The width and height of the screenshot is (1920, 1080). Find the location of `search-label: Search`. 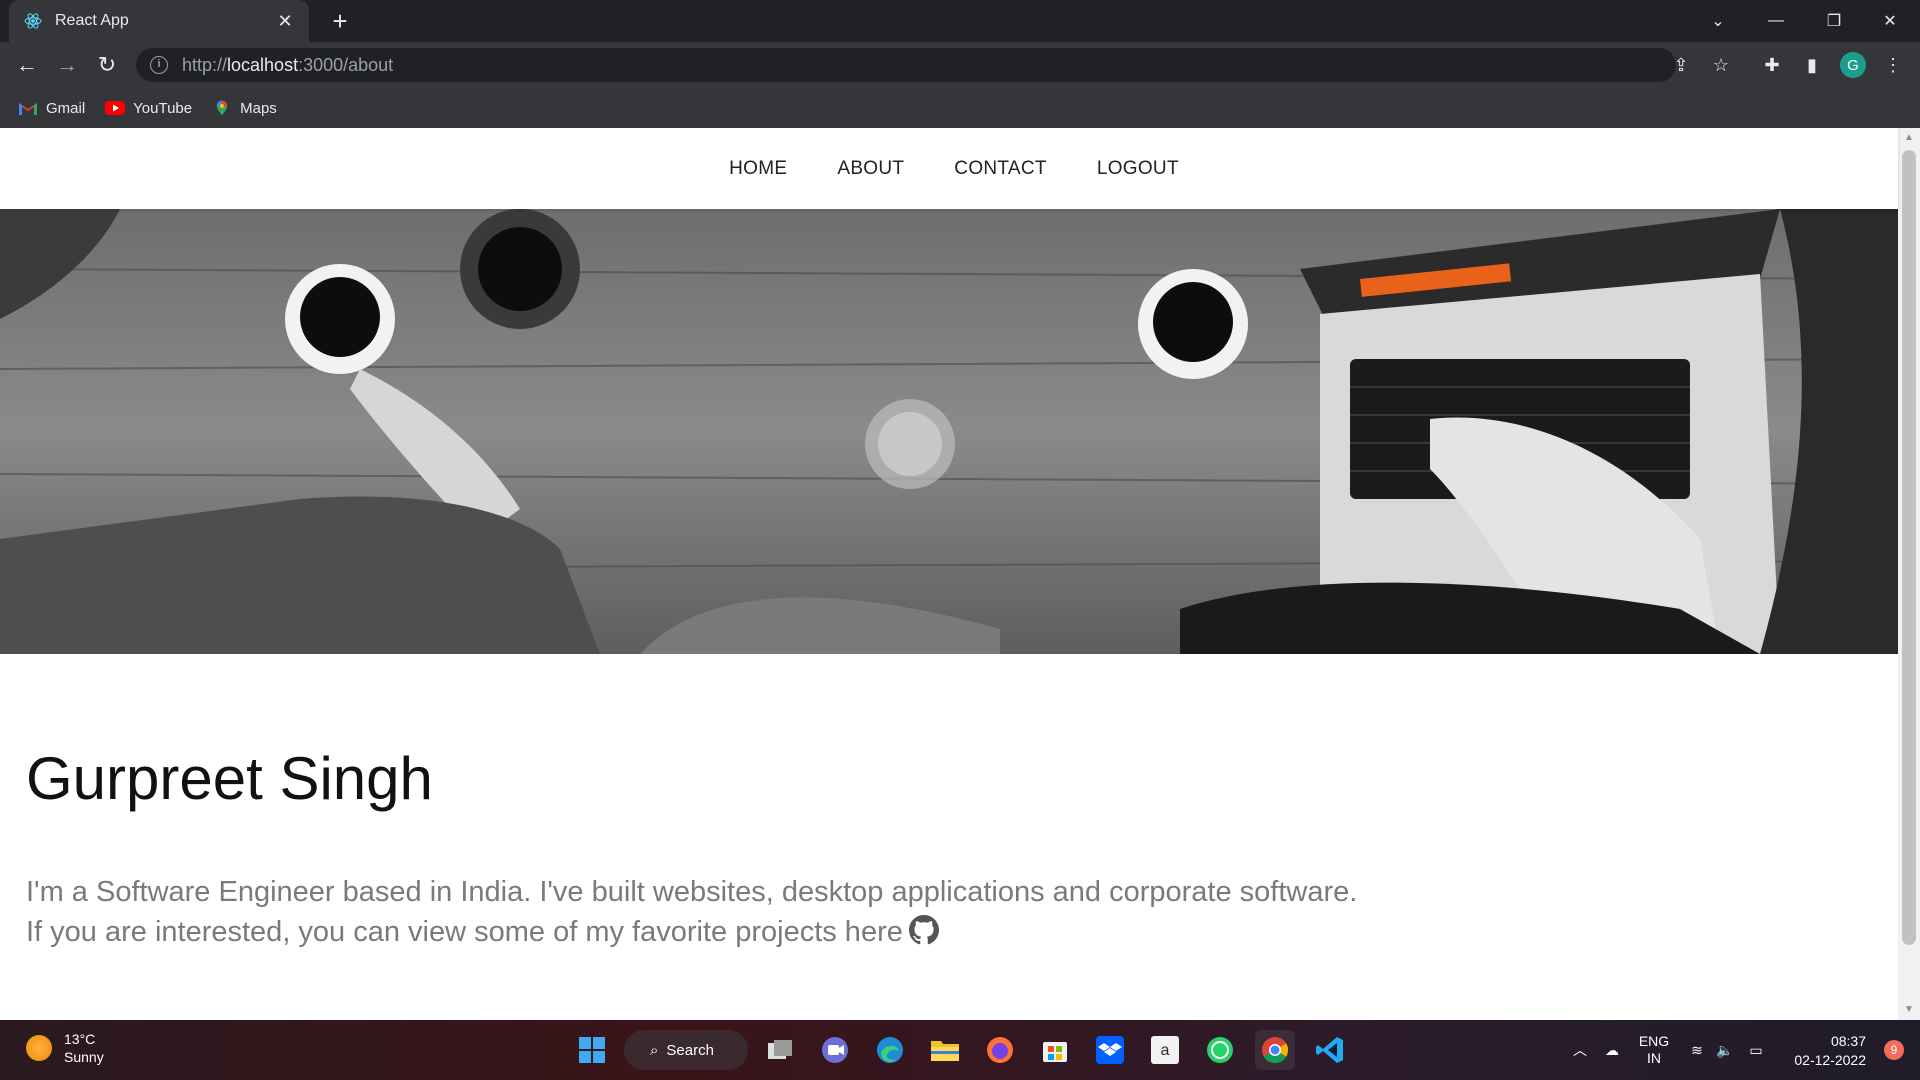

search-label: Search is located at coordinates (690, 1050).